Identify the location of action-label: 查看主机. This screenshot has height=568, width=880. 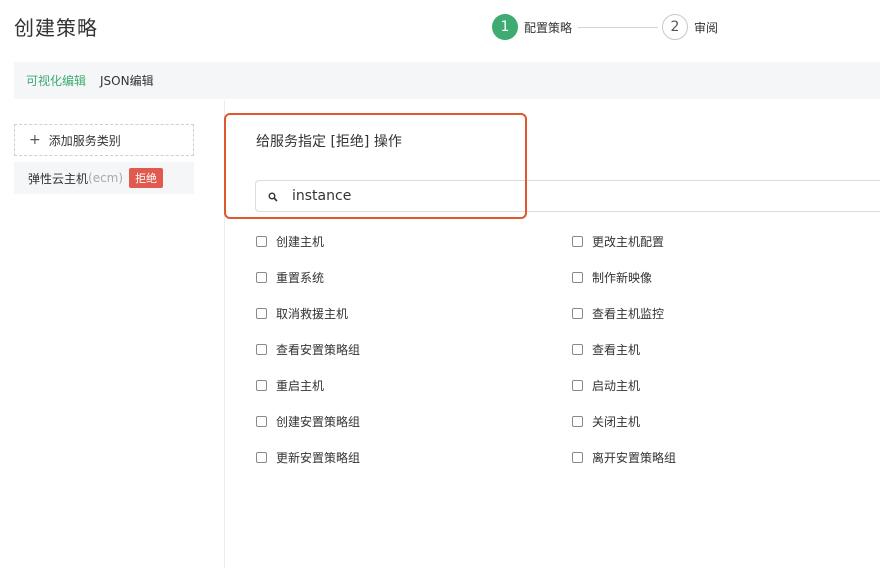
(616, 349).